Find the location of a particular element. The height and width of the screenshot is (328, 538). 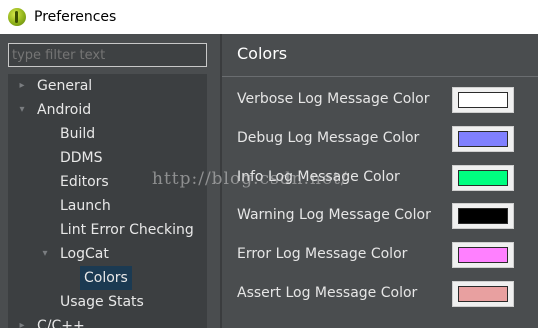

info-color-button is located at coordinates (483, 178).